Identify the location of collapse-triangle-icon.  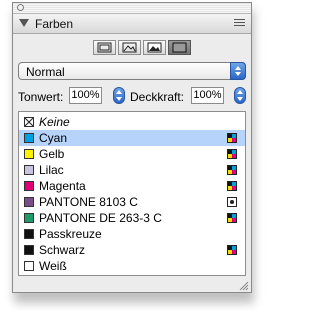
(24, 23).